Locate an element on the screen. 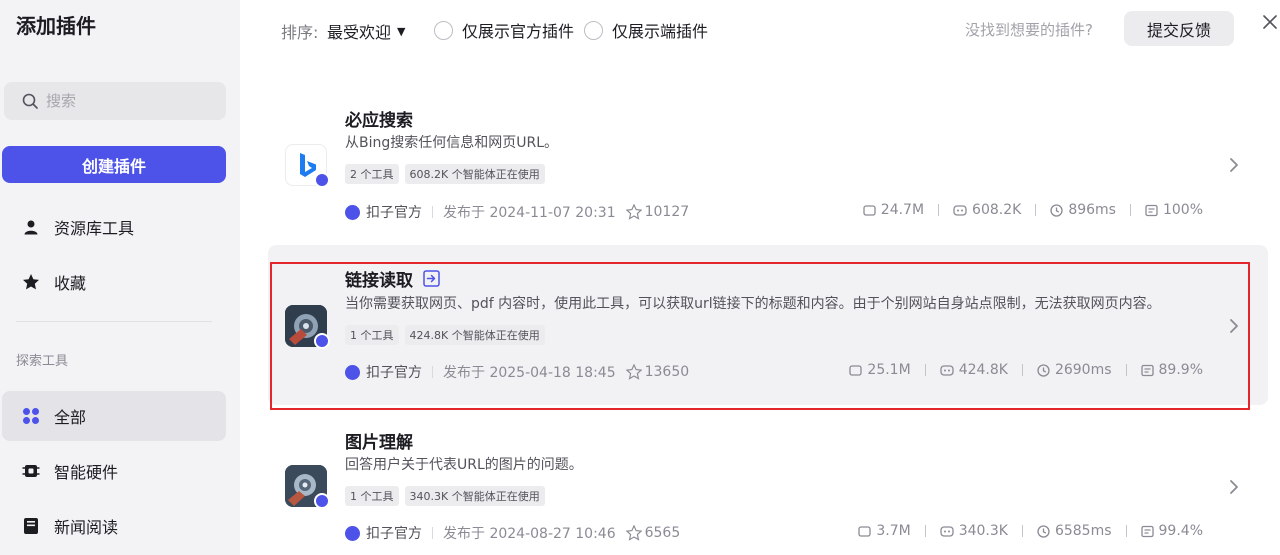  latency-value: 2690ms is located at coordinates (1083, 370).